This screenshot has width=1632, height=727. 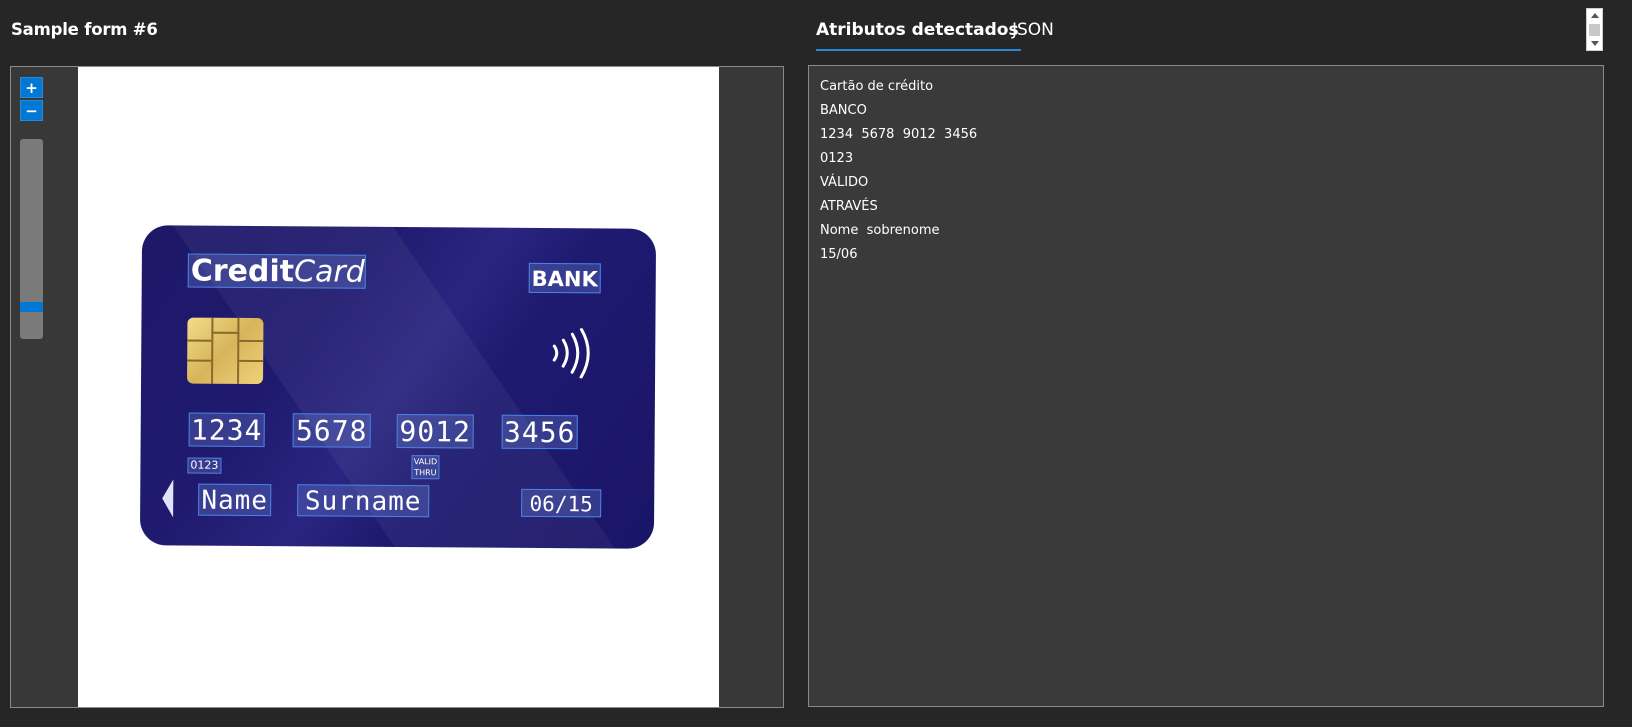 What do you see at coordinates (168, 498) in the screenshot?
I see `card-arrow-icon` at bounding box center [168, 498].